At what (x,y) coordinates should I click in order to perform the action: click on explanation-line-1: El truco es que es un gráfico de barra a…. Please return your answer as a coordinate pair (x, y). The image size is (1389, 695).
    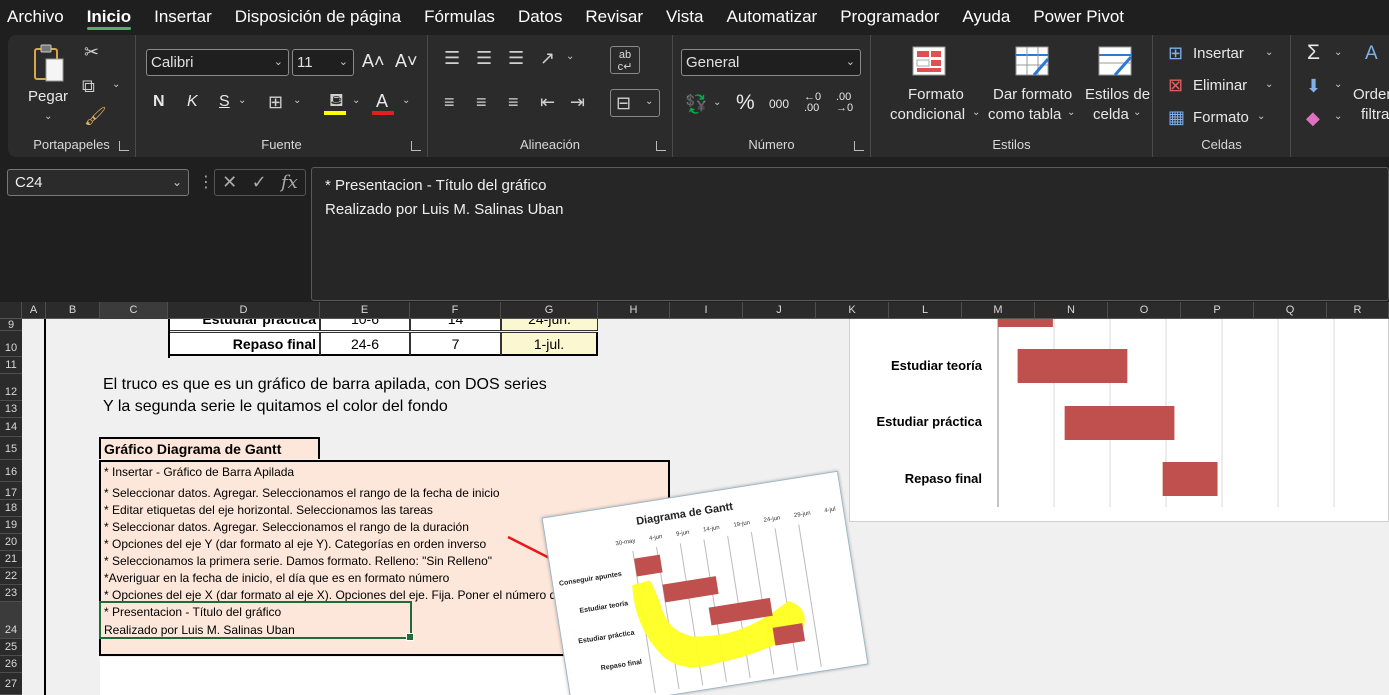
    Looking at the image, I should click on (325, 385).